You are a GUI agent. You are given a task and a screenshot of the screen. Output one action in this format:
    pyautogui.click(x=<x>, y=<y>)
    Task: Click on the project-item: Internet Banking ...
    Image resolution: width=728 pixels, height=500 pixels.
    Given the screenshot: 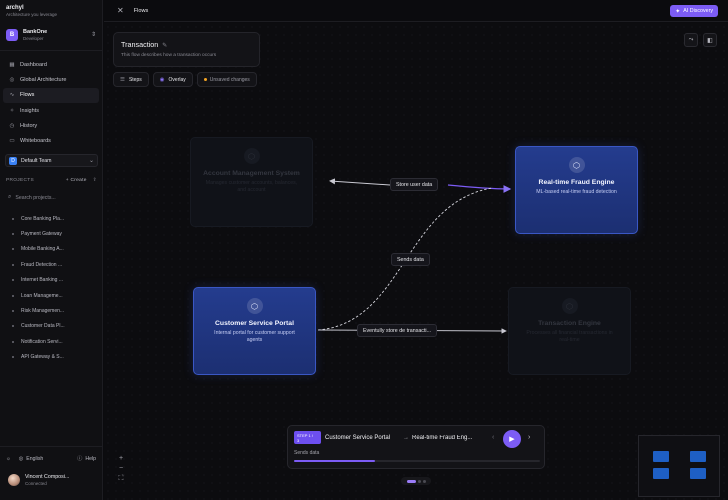 What is the action you would take?
    pyautogui.click(x=55, y=280)
    